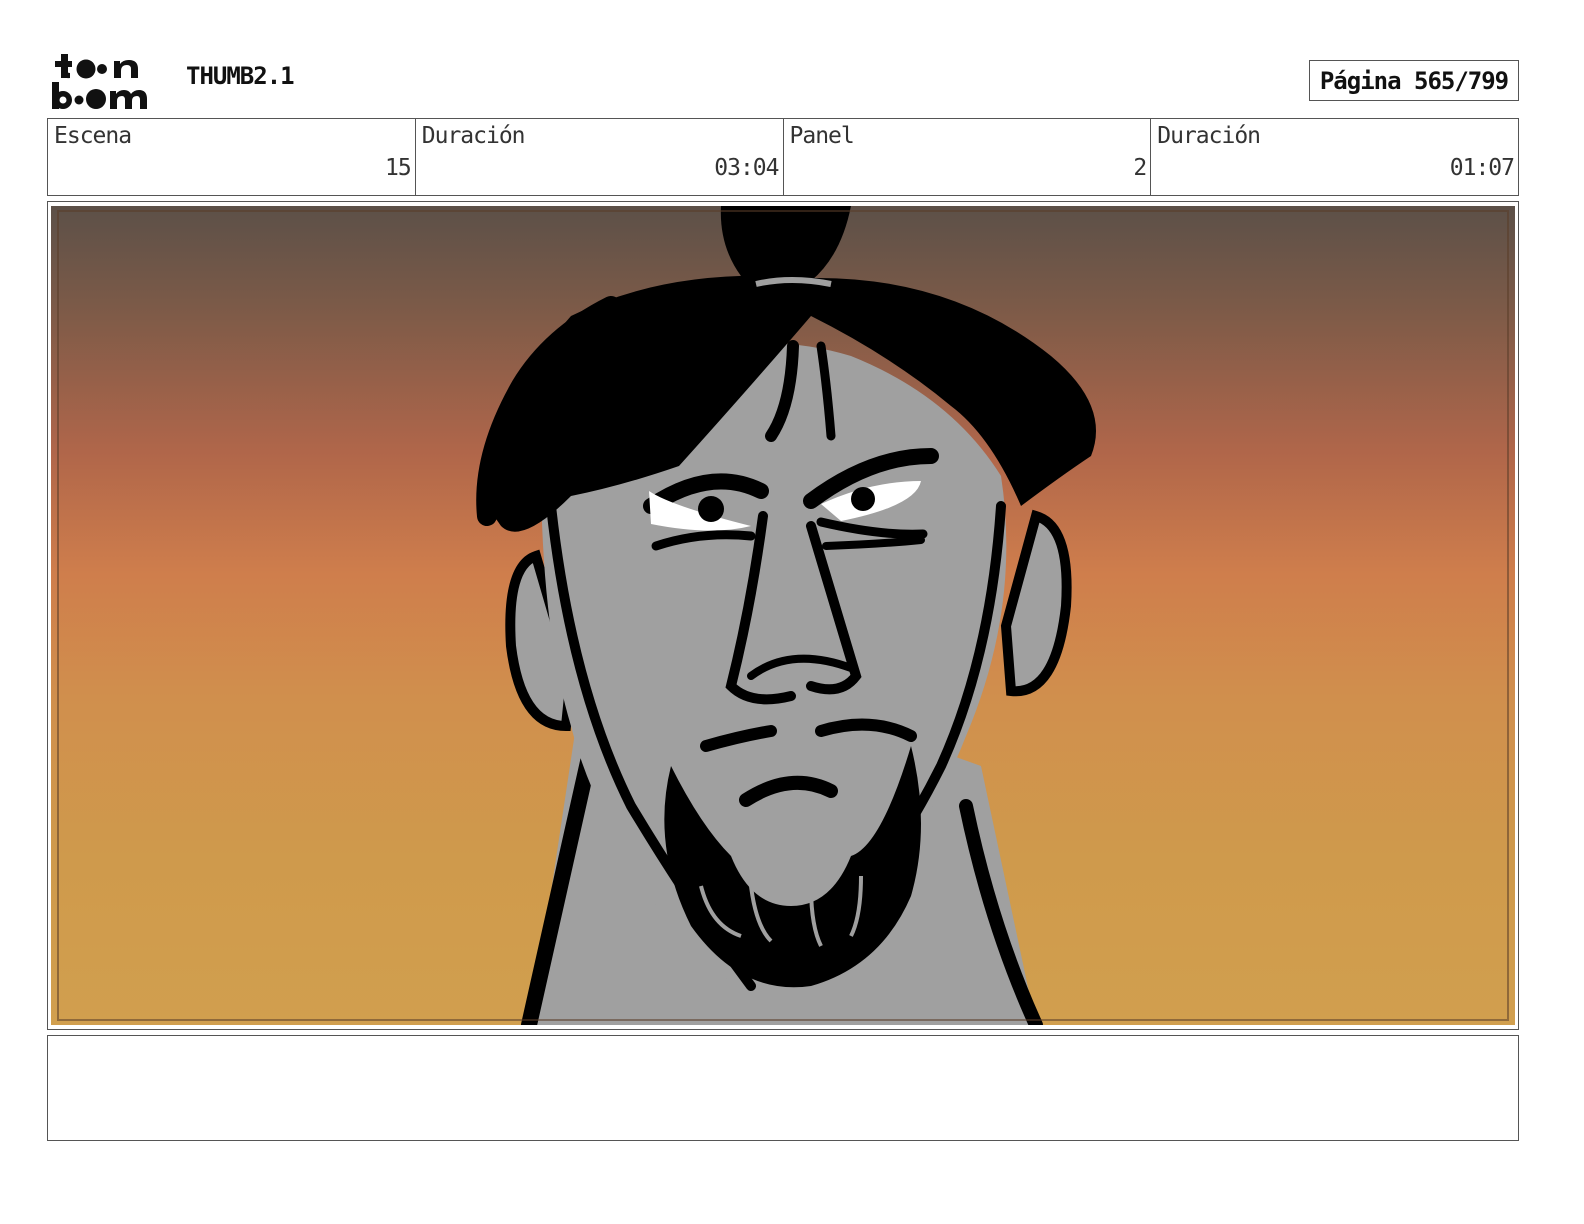 The width and height of the screenshot is (1584, 1224). Describe the element at coordinates (1209, 136) in the screenshot. I see `panel-duration-label: Duración` at that location.